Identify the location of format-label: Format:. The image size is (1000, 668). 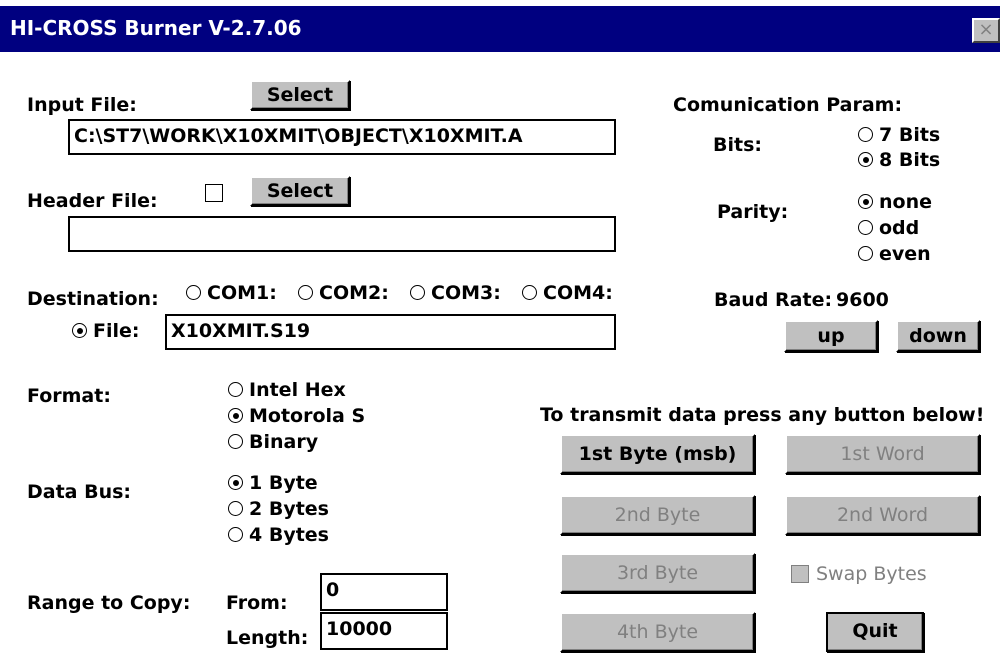
(69, 396).